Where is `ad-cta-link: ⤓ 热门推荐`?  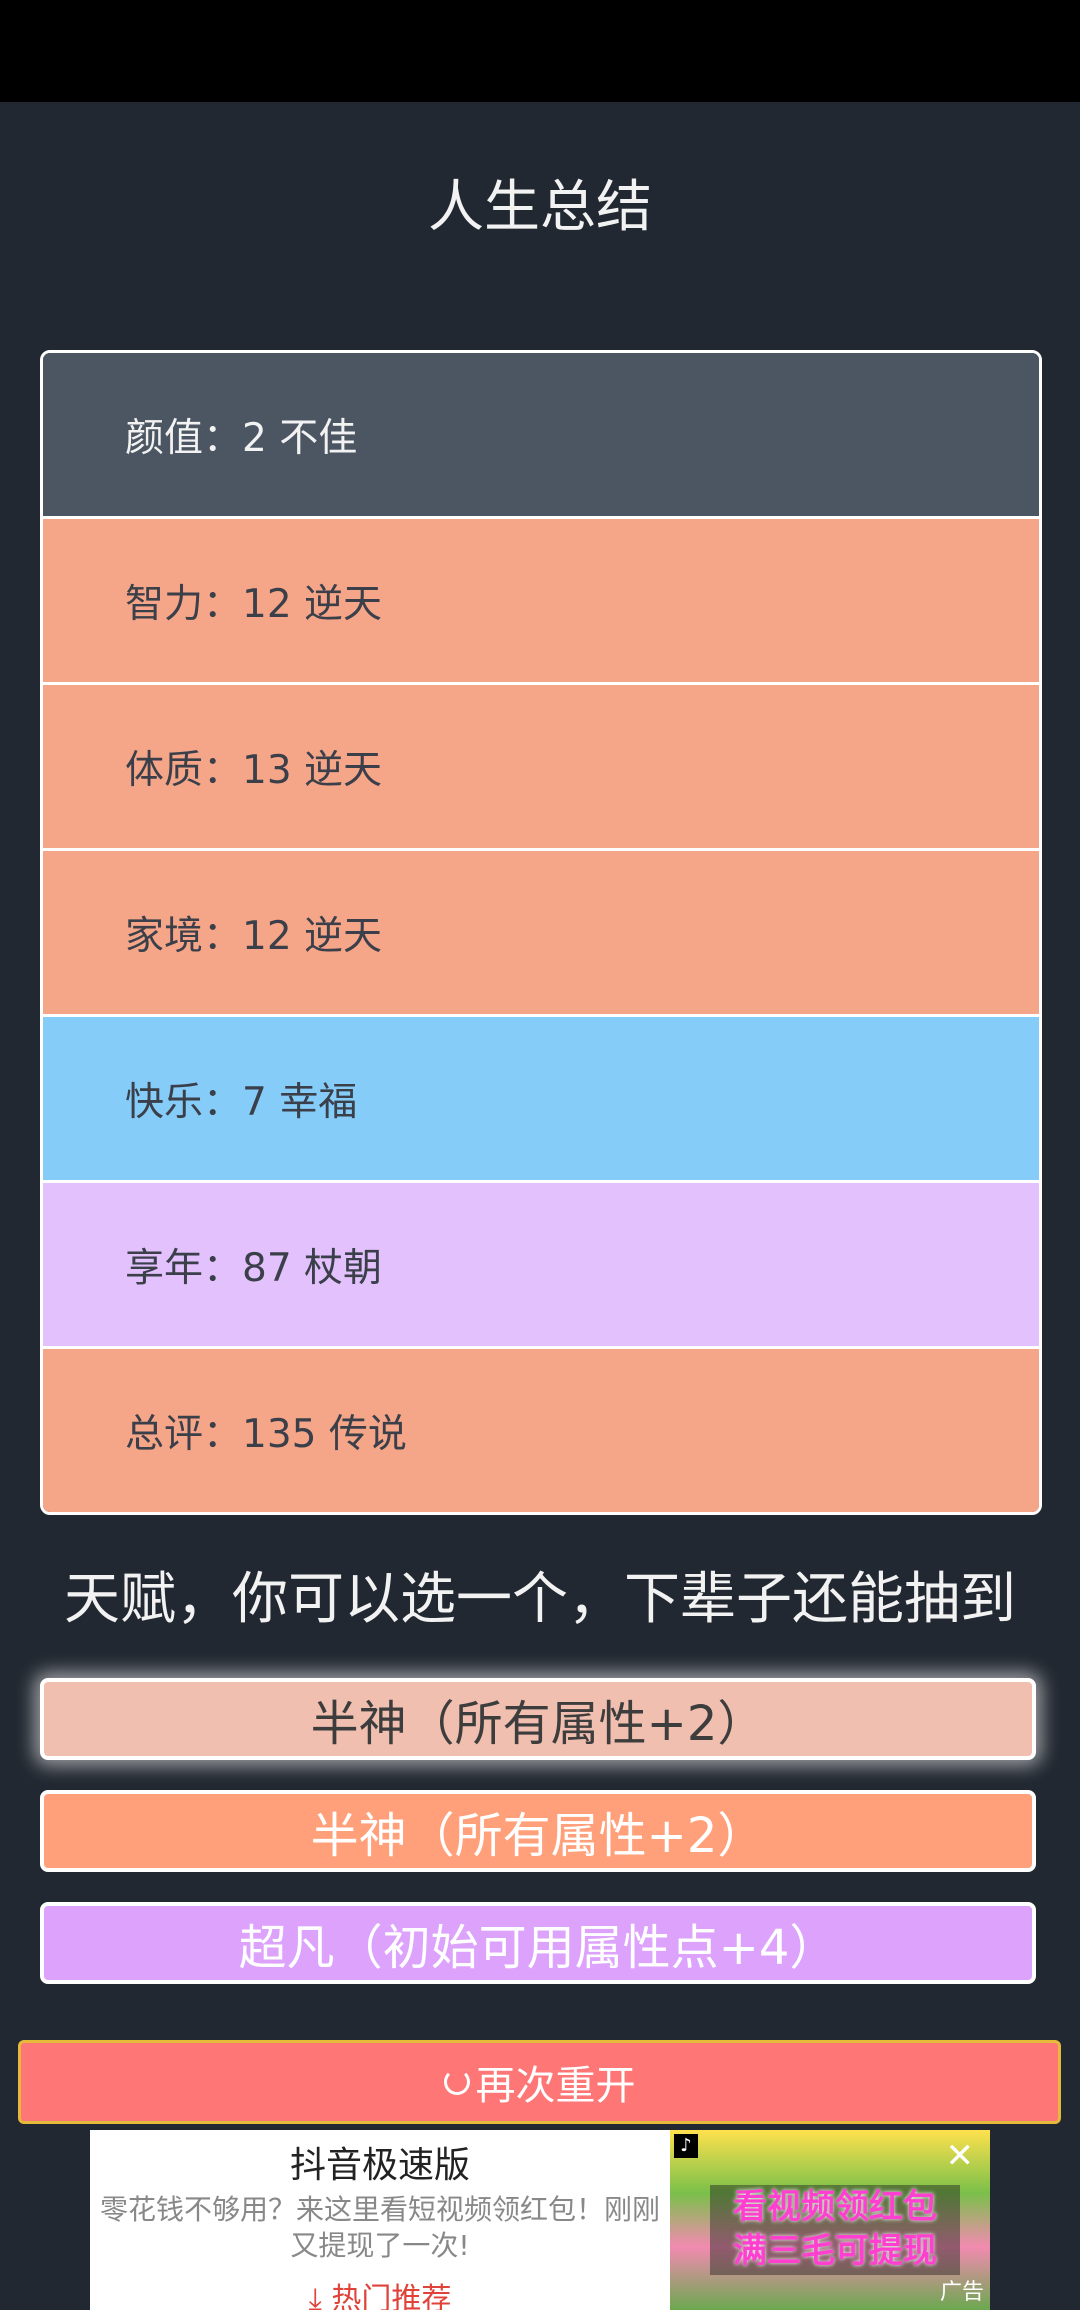
ad-cta-link: ⤓ 热门推荐 is located at coordinates (380, 2292).